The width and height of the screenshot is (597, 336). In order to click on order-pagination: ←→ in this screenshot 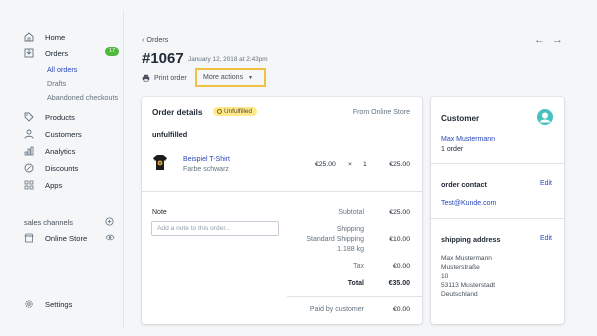, I will do `click(552, 40)`.